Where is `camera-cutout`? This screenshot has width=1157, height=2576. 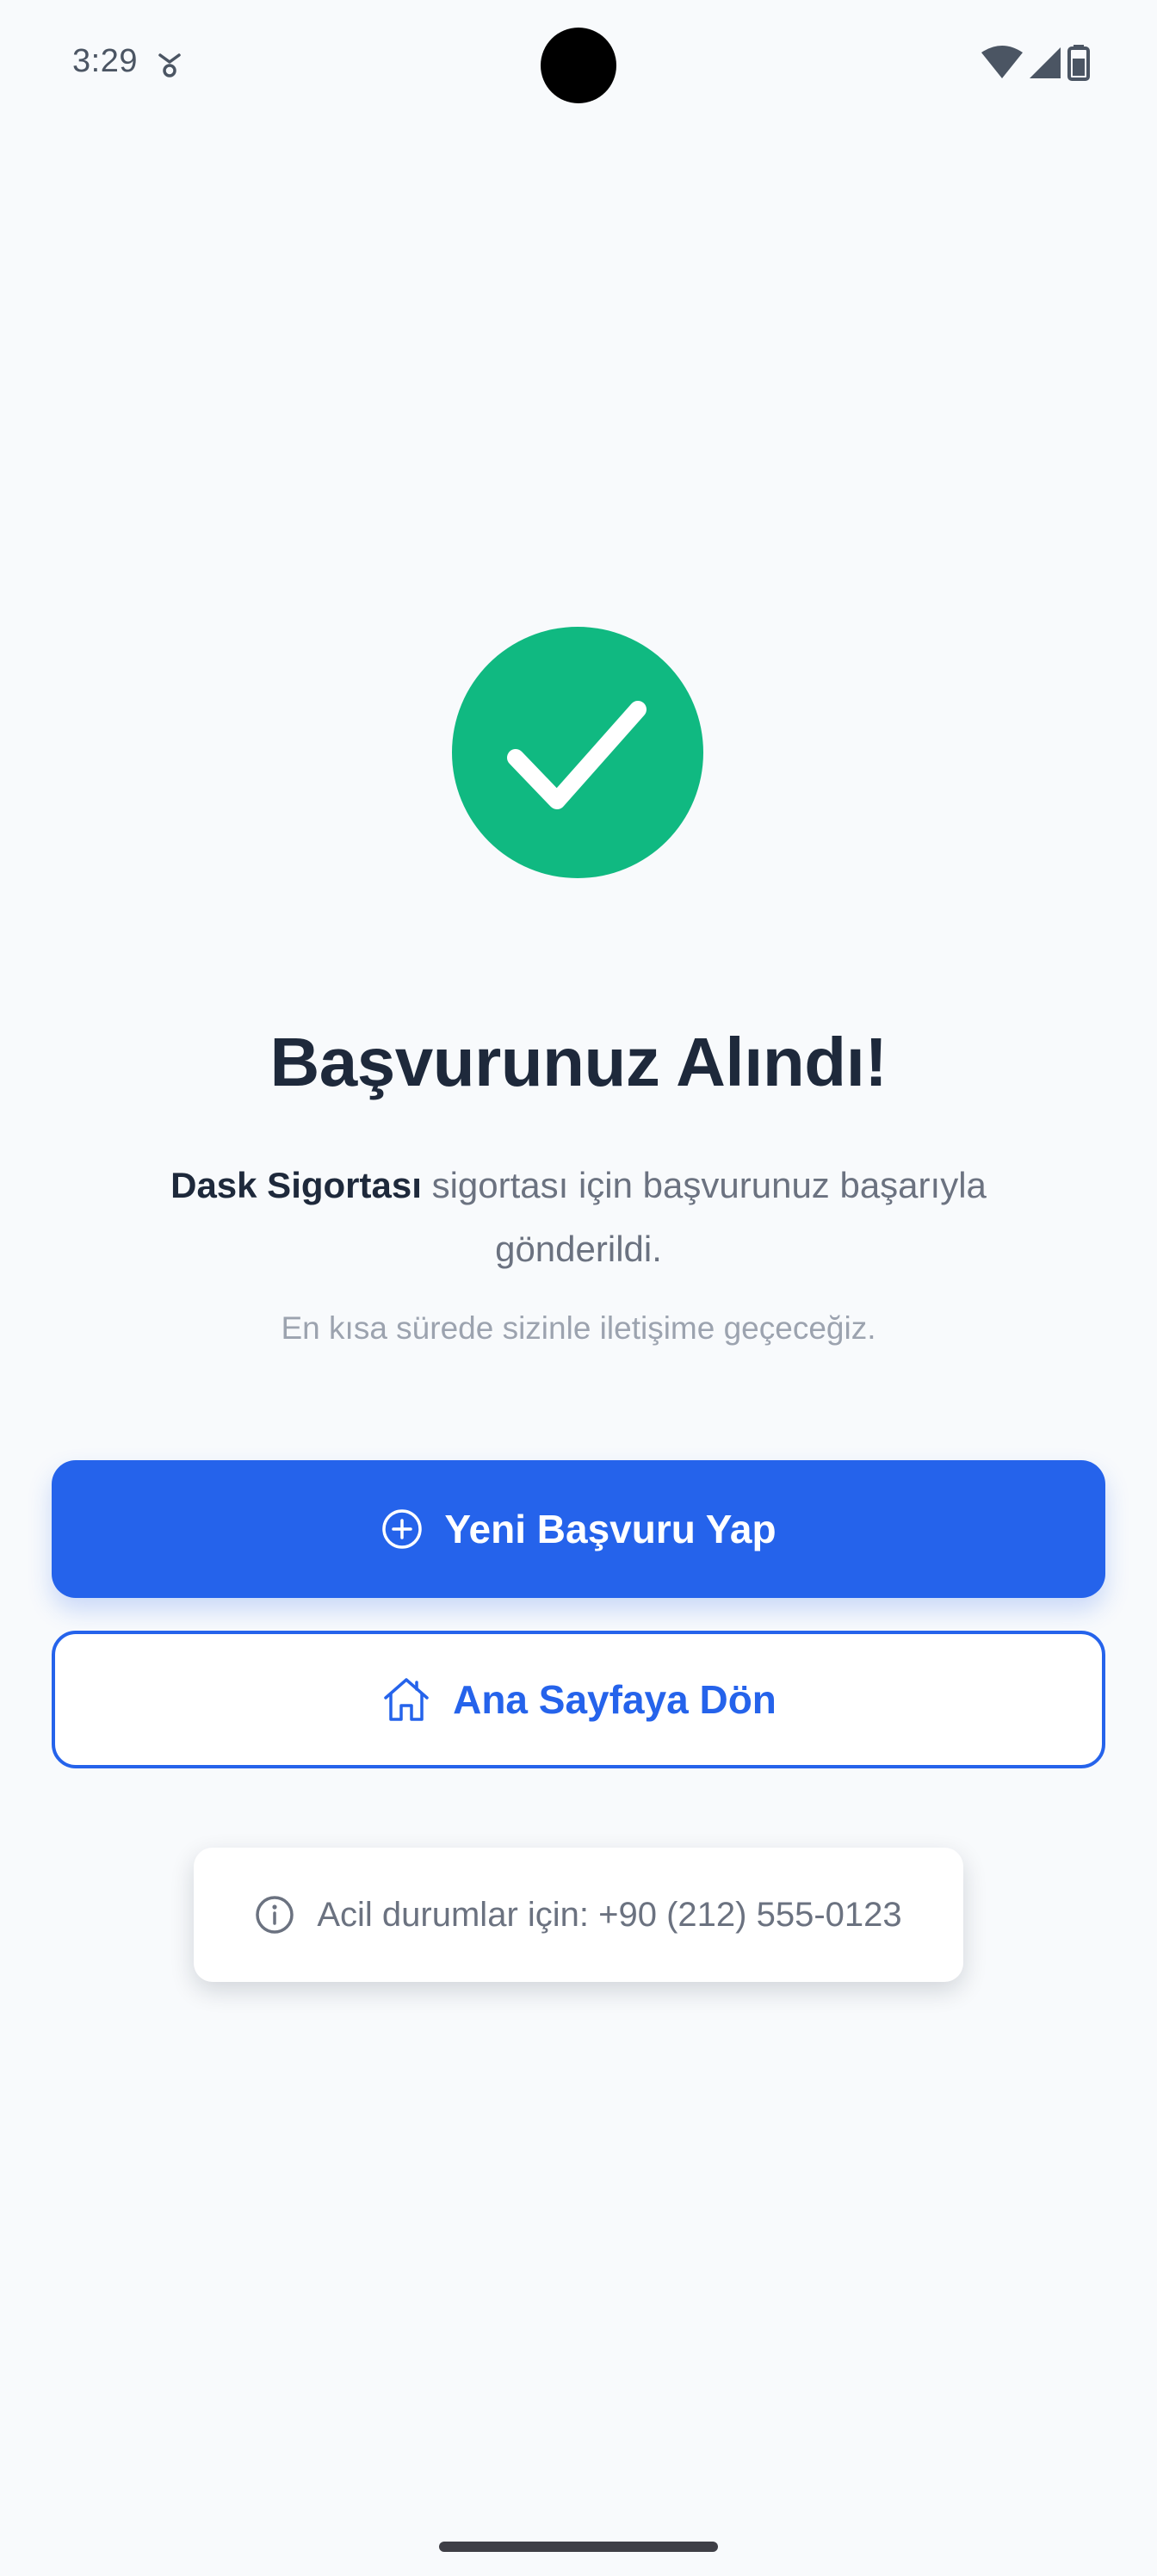
camera-cutout is located at coordinates (579, 65).